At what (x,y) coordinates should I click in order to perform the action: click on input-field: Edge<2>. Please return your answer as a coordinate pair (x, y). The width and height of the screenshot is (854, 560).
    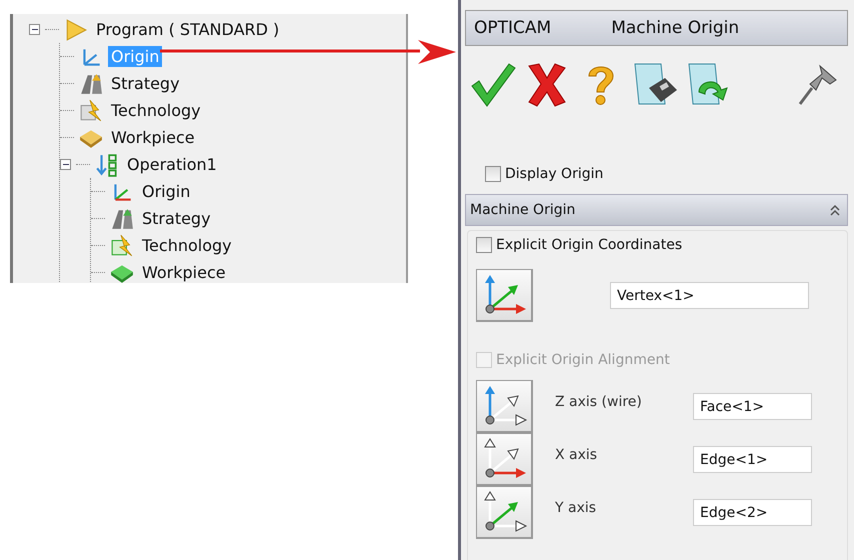
    Looking at the image, I should click on (752, 512).